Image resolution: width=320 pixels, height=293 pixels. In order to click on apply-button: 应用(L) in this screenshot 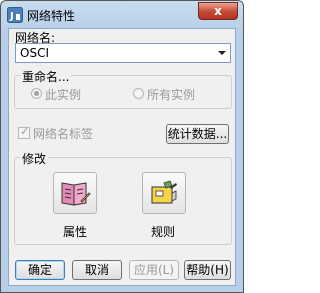, I will do `click(154, 270)`.